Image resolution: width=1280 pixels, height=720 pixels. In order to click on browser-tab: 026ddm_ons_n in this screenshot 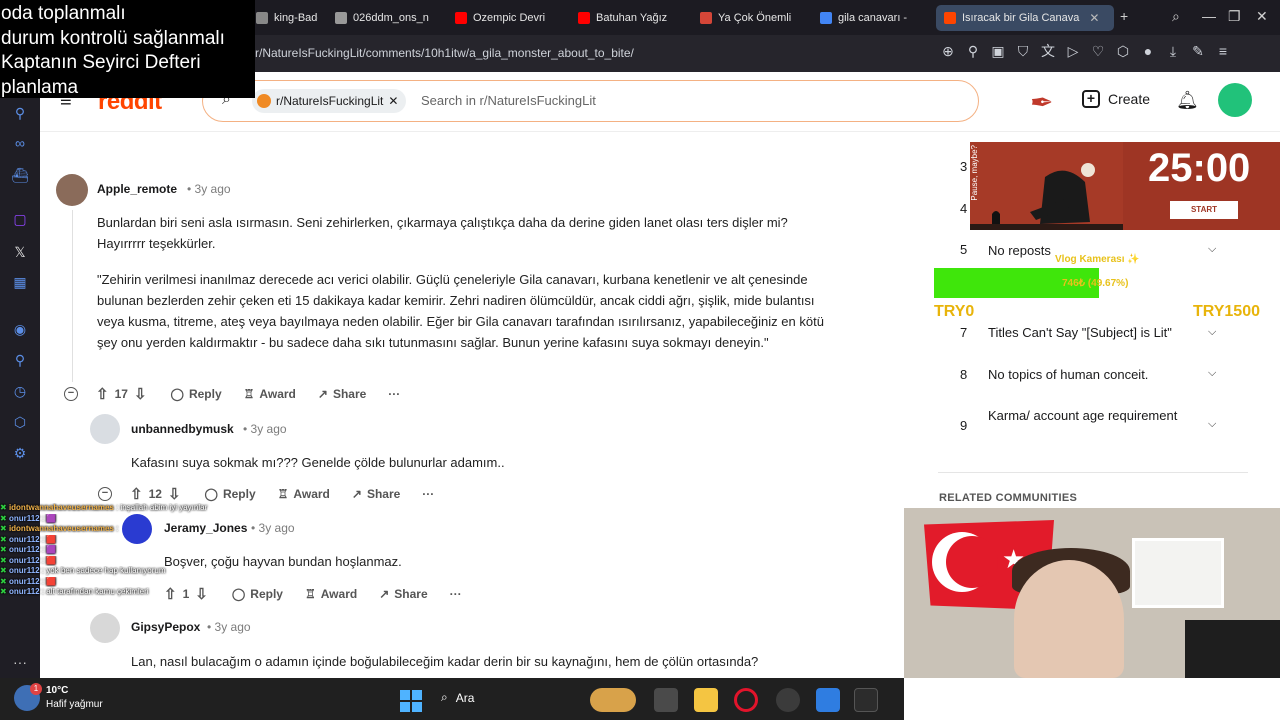, I will do `click(383, 18)`.